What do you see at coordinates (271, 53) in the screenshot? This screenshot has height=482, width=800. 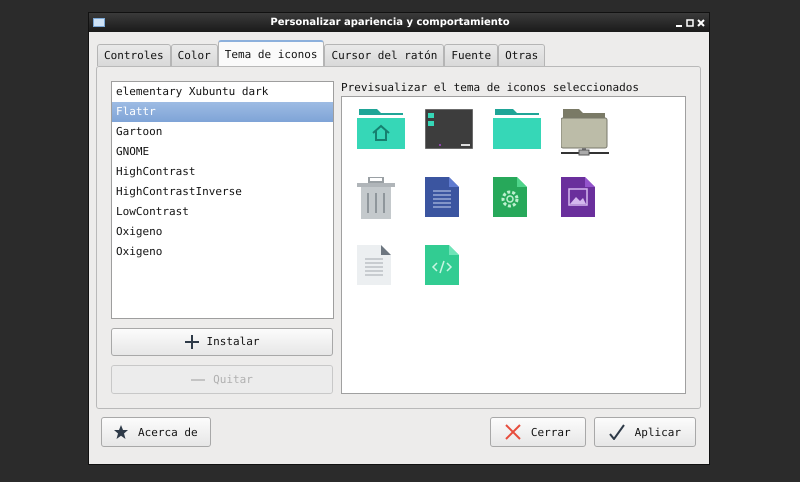 I see `tab: Tema de iconos` at bounding box center [271, 53].